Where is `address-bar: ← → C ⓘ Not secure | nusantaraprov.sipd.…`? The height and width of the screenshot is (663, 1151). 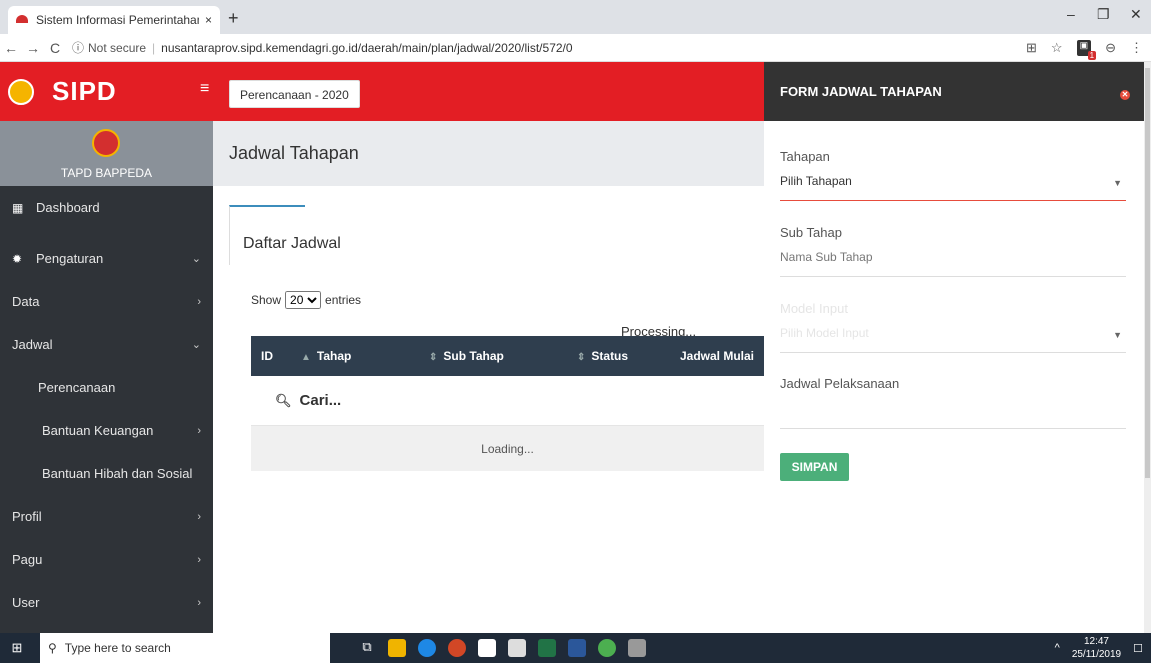
address-bar: ← → C ⓘ Not secure | nusantaraprov.sipd.… is located at coordinates (575, 48).